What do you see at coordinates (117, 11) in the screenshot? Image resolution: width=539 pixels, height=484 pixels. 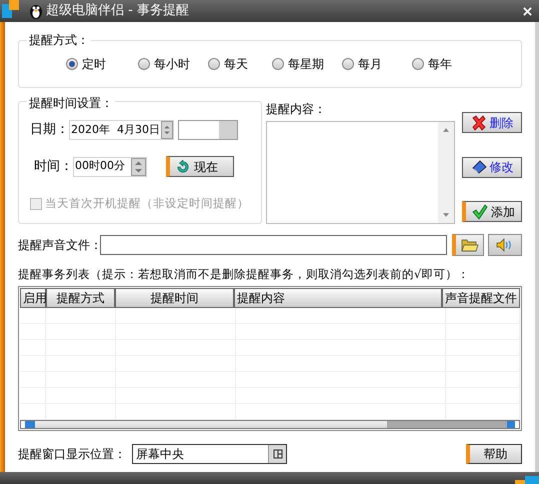 I see `window-title: 超级电脑伴侣 - 事务提醒` at bounding box center [117, 11].